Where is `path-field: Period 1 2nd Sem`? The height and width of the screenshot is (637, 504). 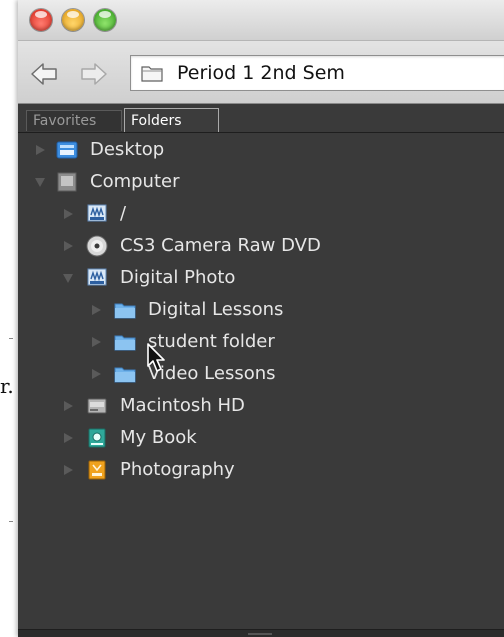 path-field: Period 1 2nd Sem is located at coordinates (317, 73).